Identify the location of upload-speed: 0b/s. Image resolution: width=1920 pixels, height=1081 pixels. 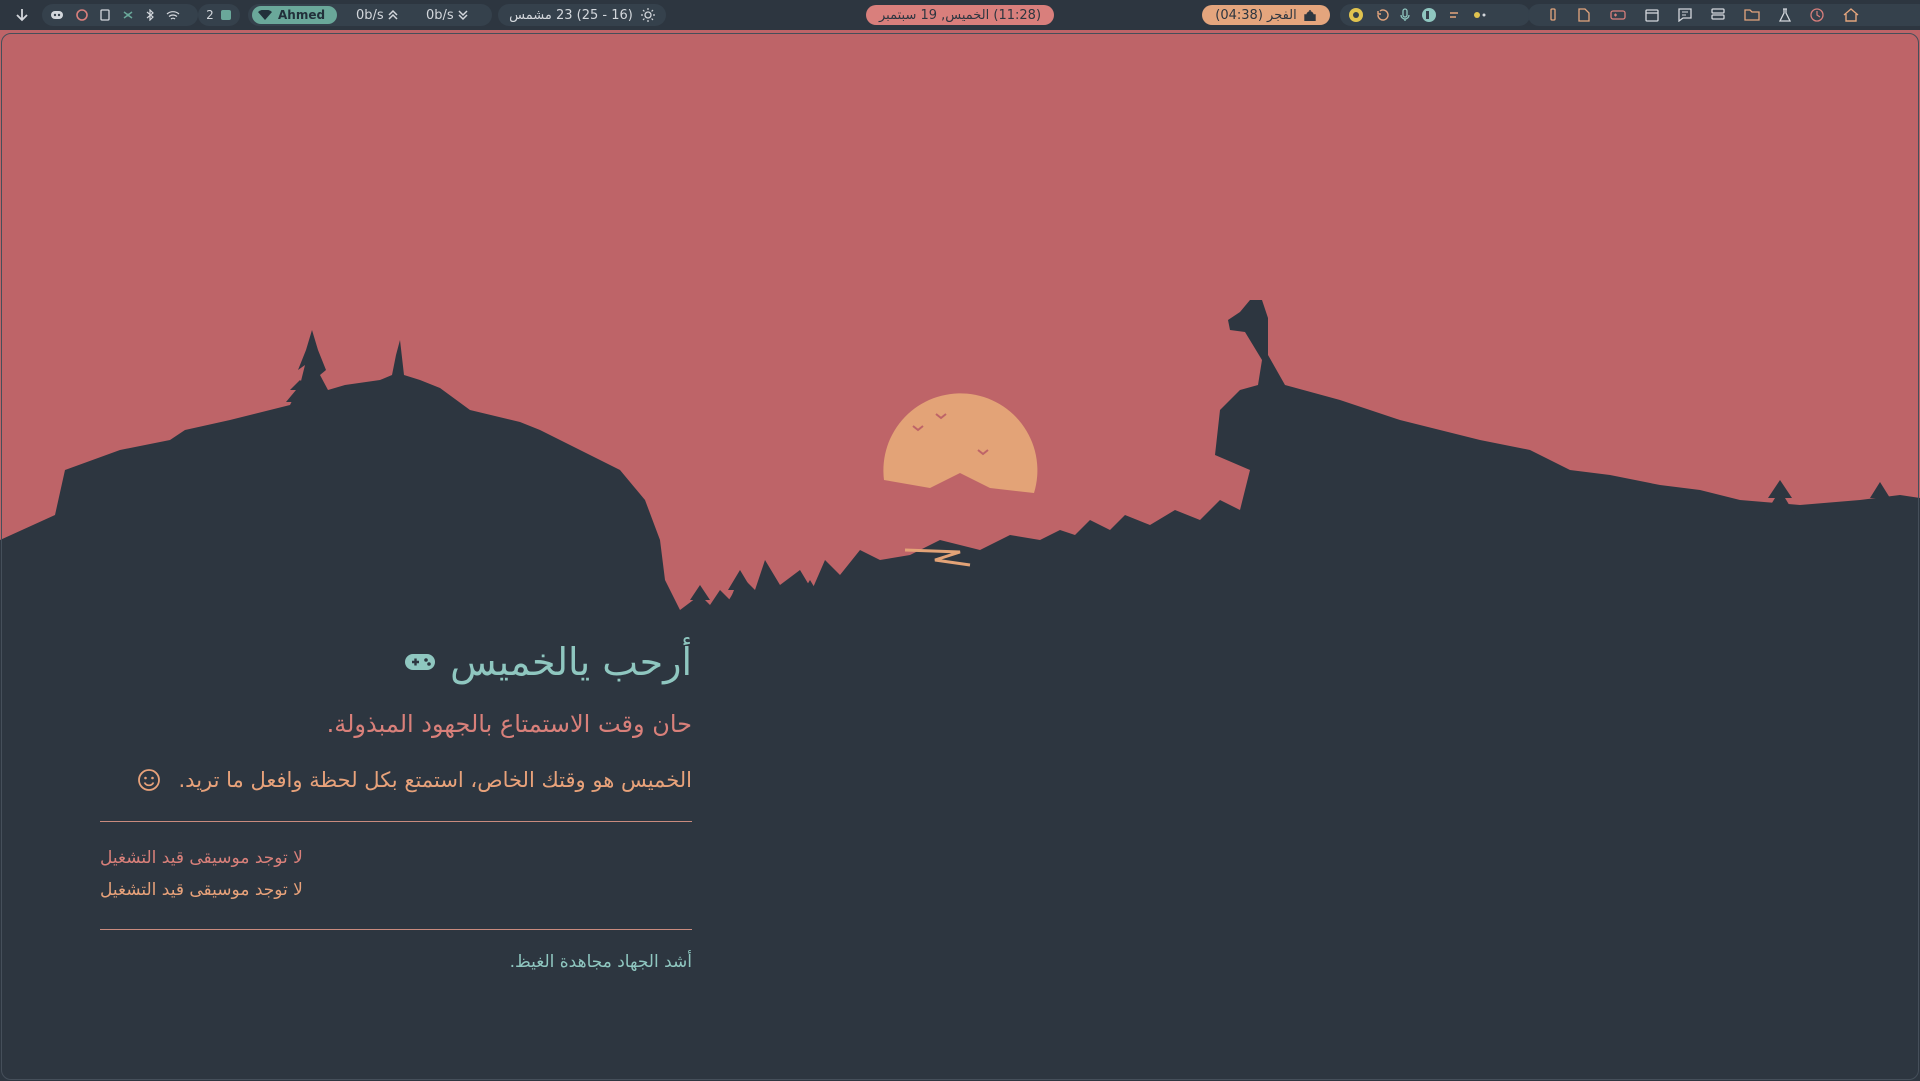
(377, 15).